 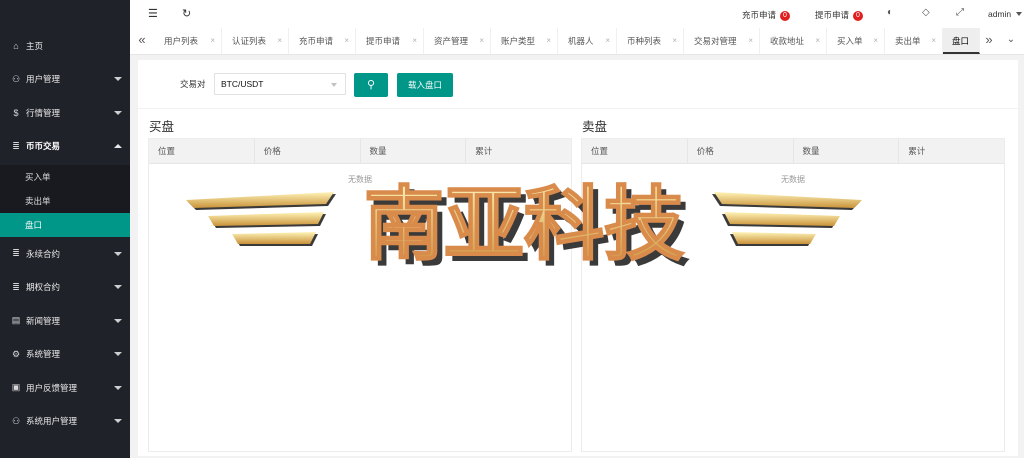 What do you see at coordinates (595, 127) in the screenshot?
I see `sell-panel-title: 卖盘` at bounding box center [595, 127].